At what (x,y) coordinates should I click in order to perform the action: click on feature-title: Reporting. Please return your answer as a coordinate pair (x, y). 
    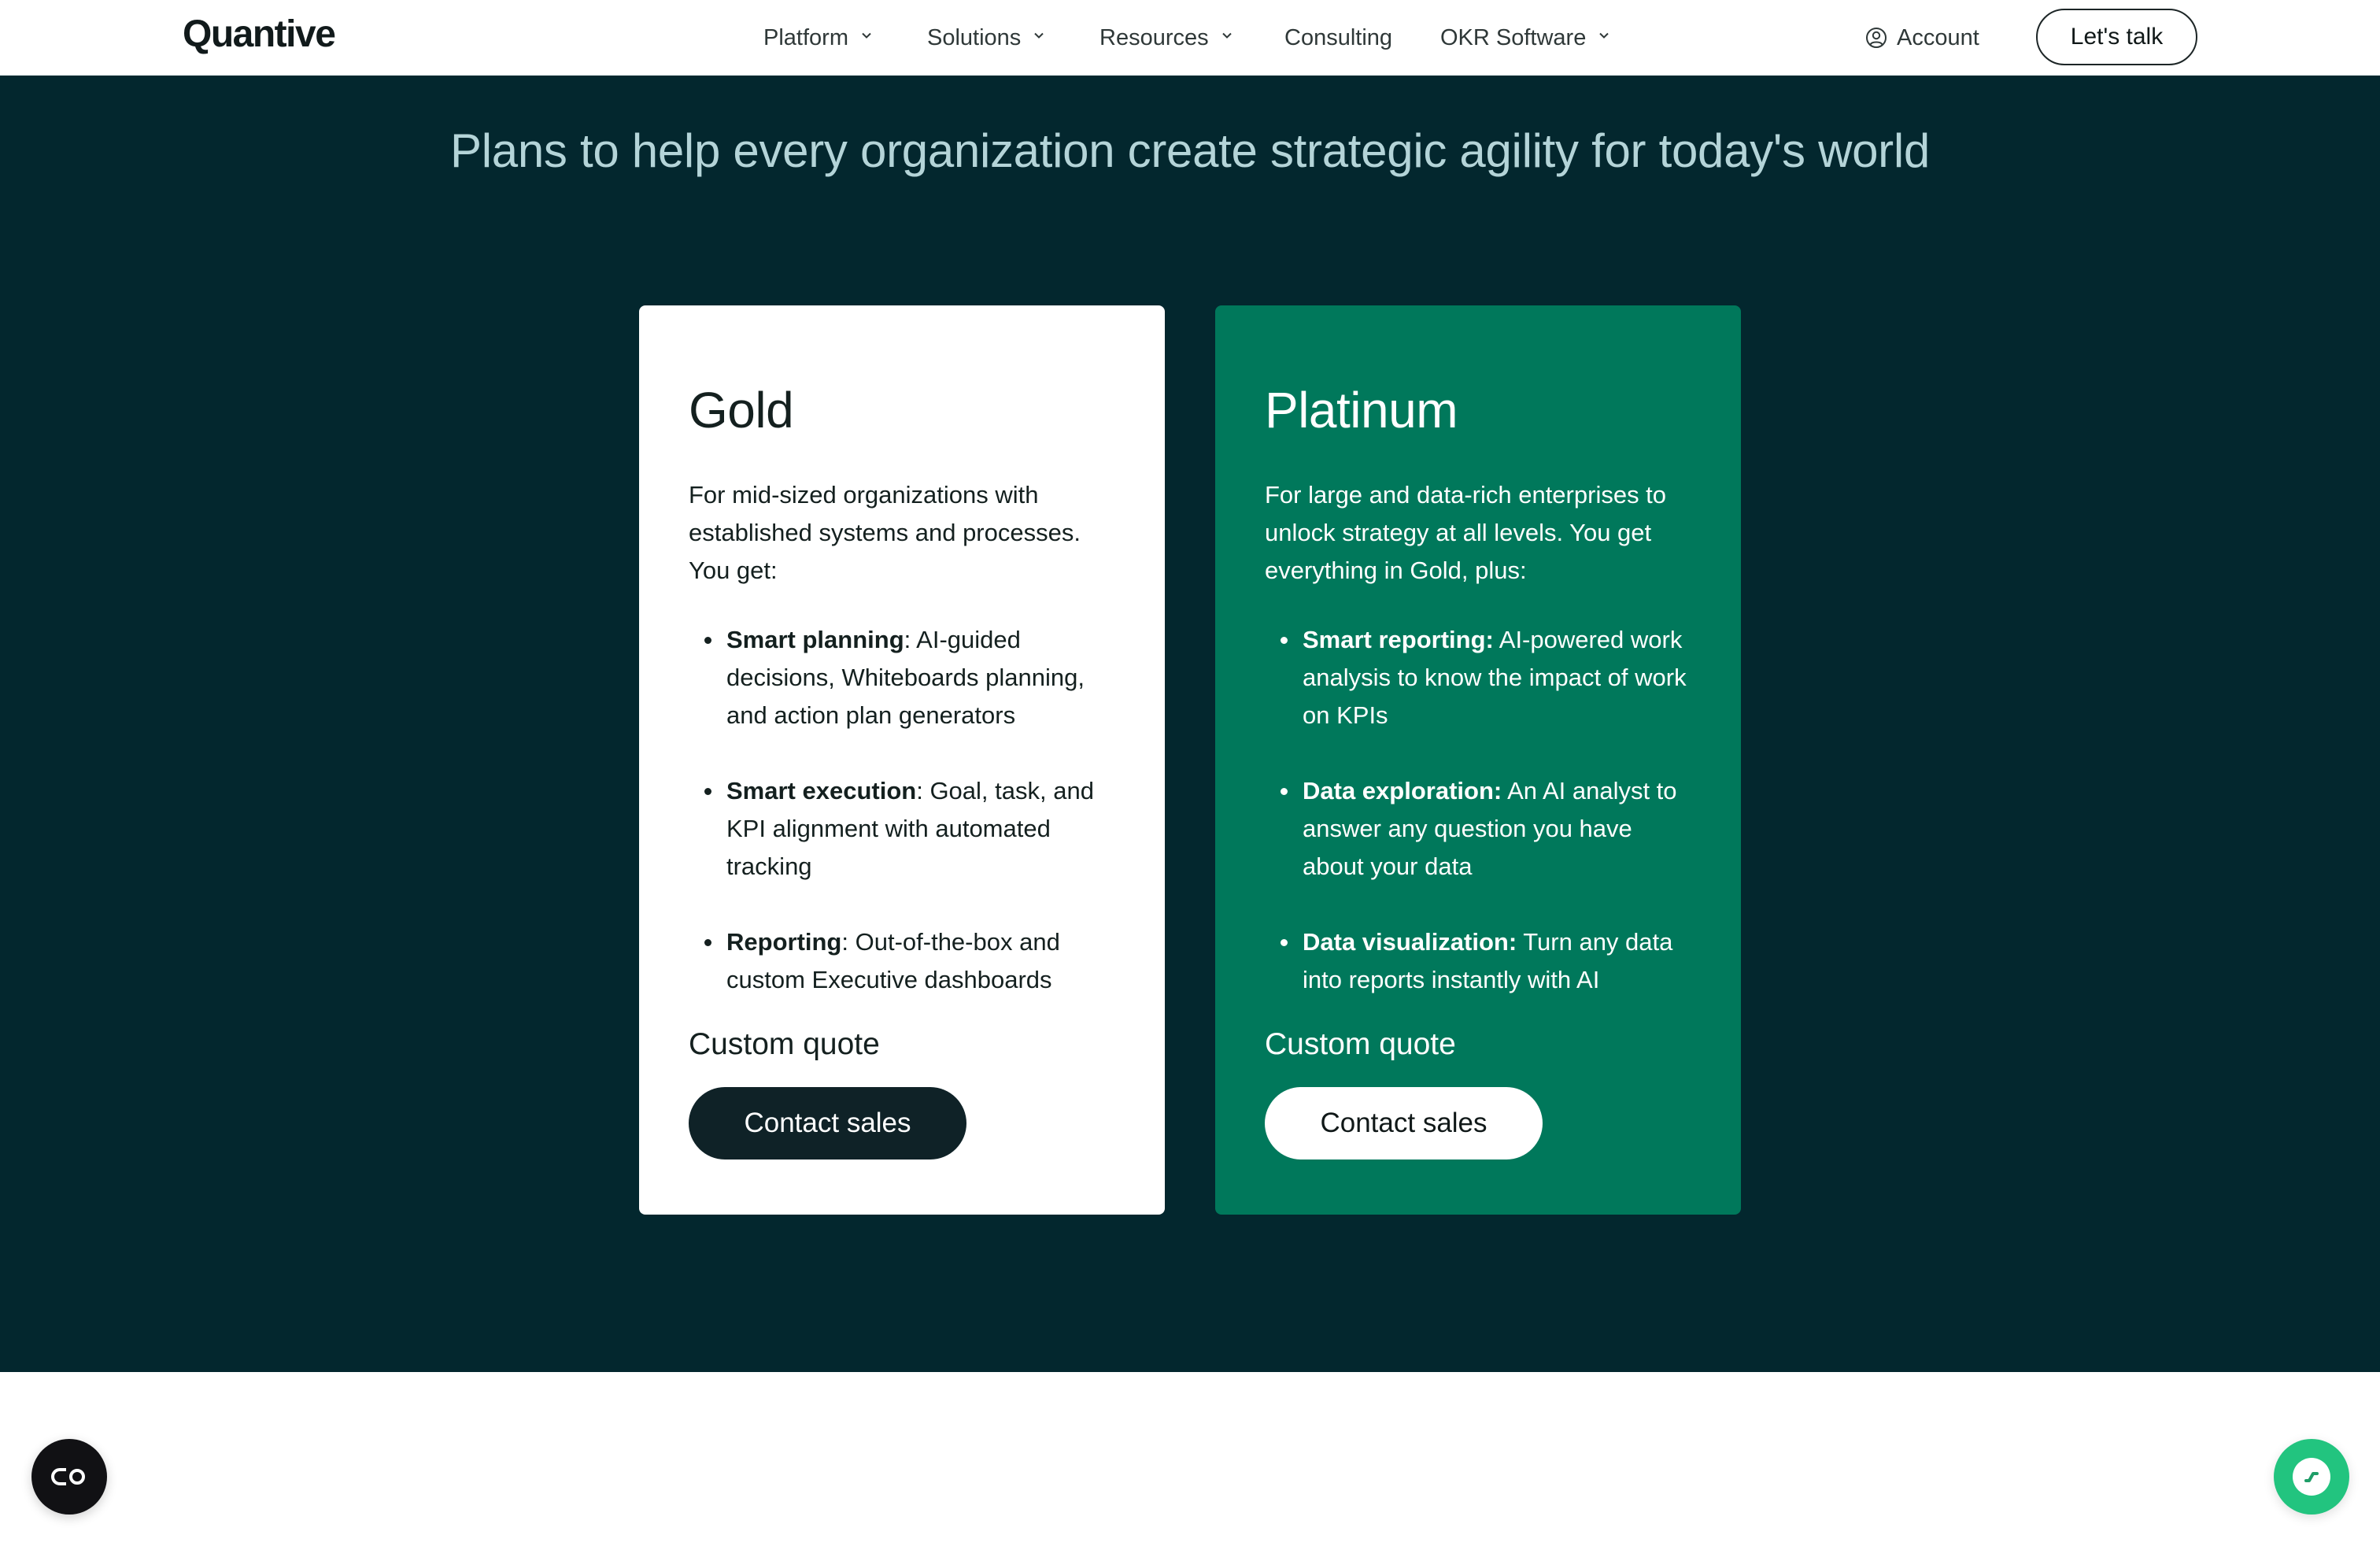
    Looking at the image, I should click on (784, 942).